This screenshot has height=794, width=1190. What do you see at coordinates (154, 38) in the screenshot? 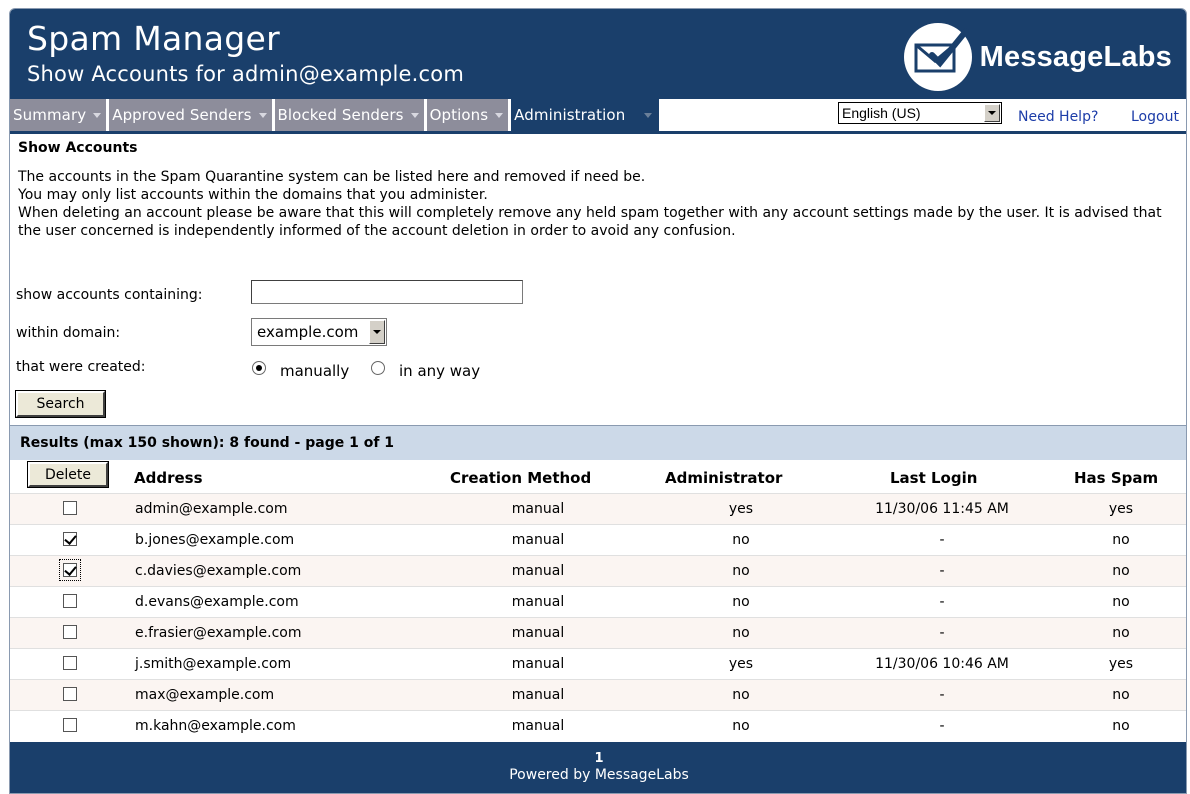
I see `app-title: Spam Manager` at bounding box center [154, 38].